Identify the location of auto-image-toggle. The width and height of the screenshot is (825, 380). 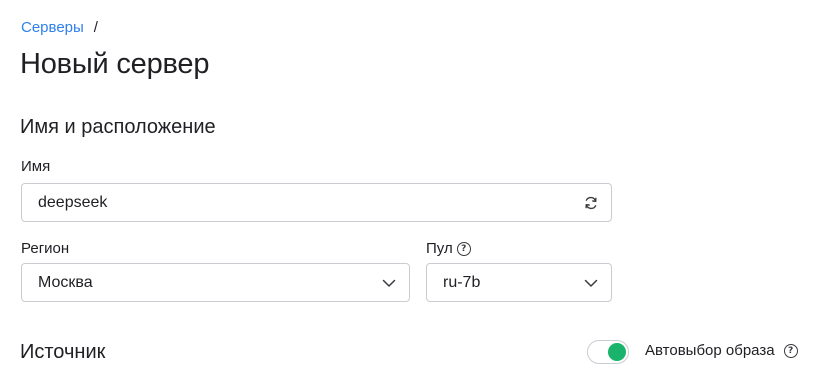
(608, 352).